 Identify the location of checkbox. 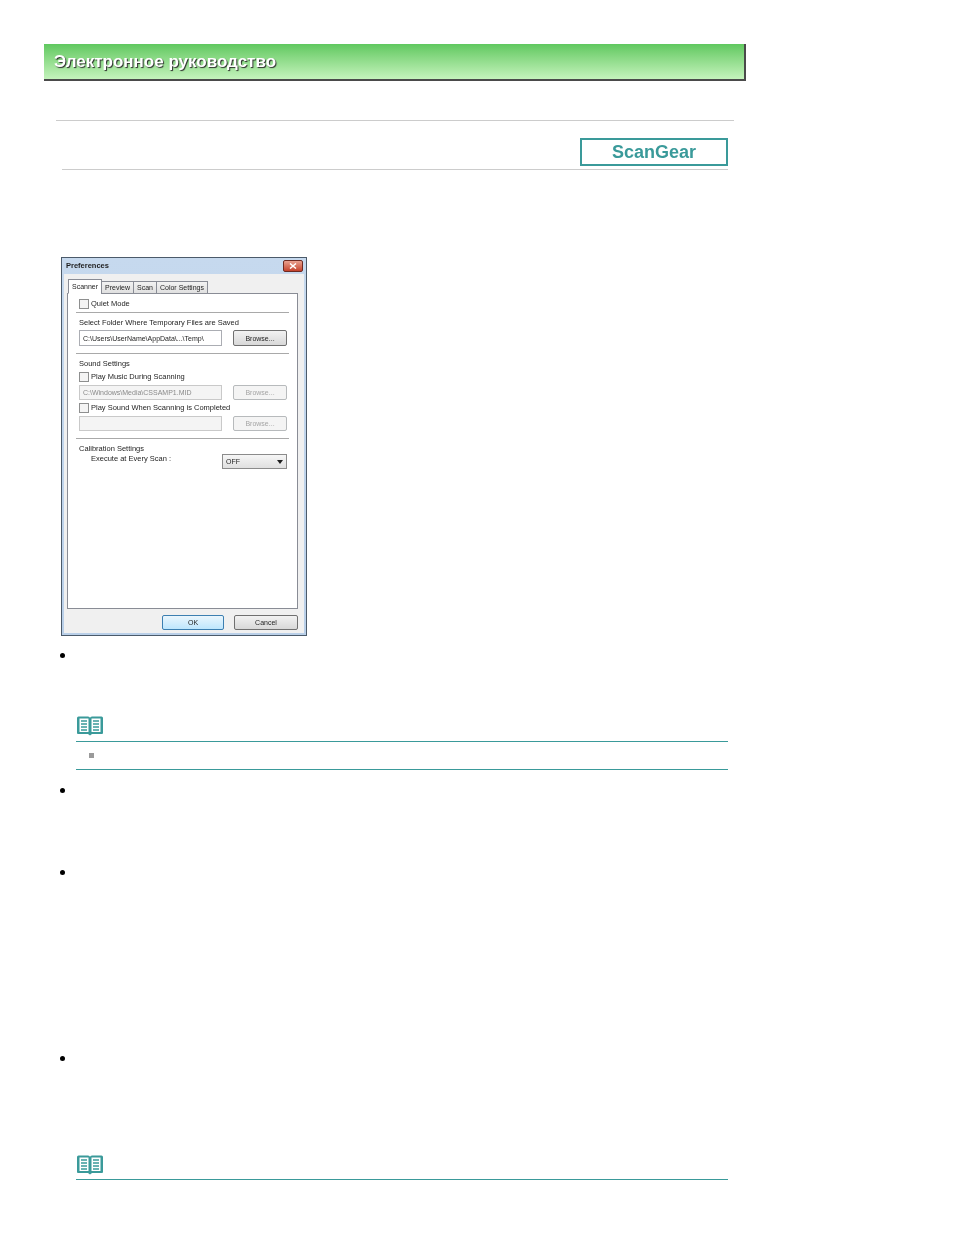
(84, 304).